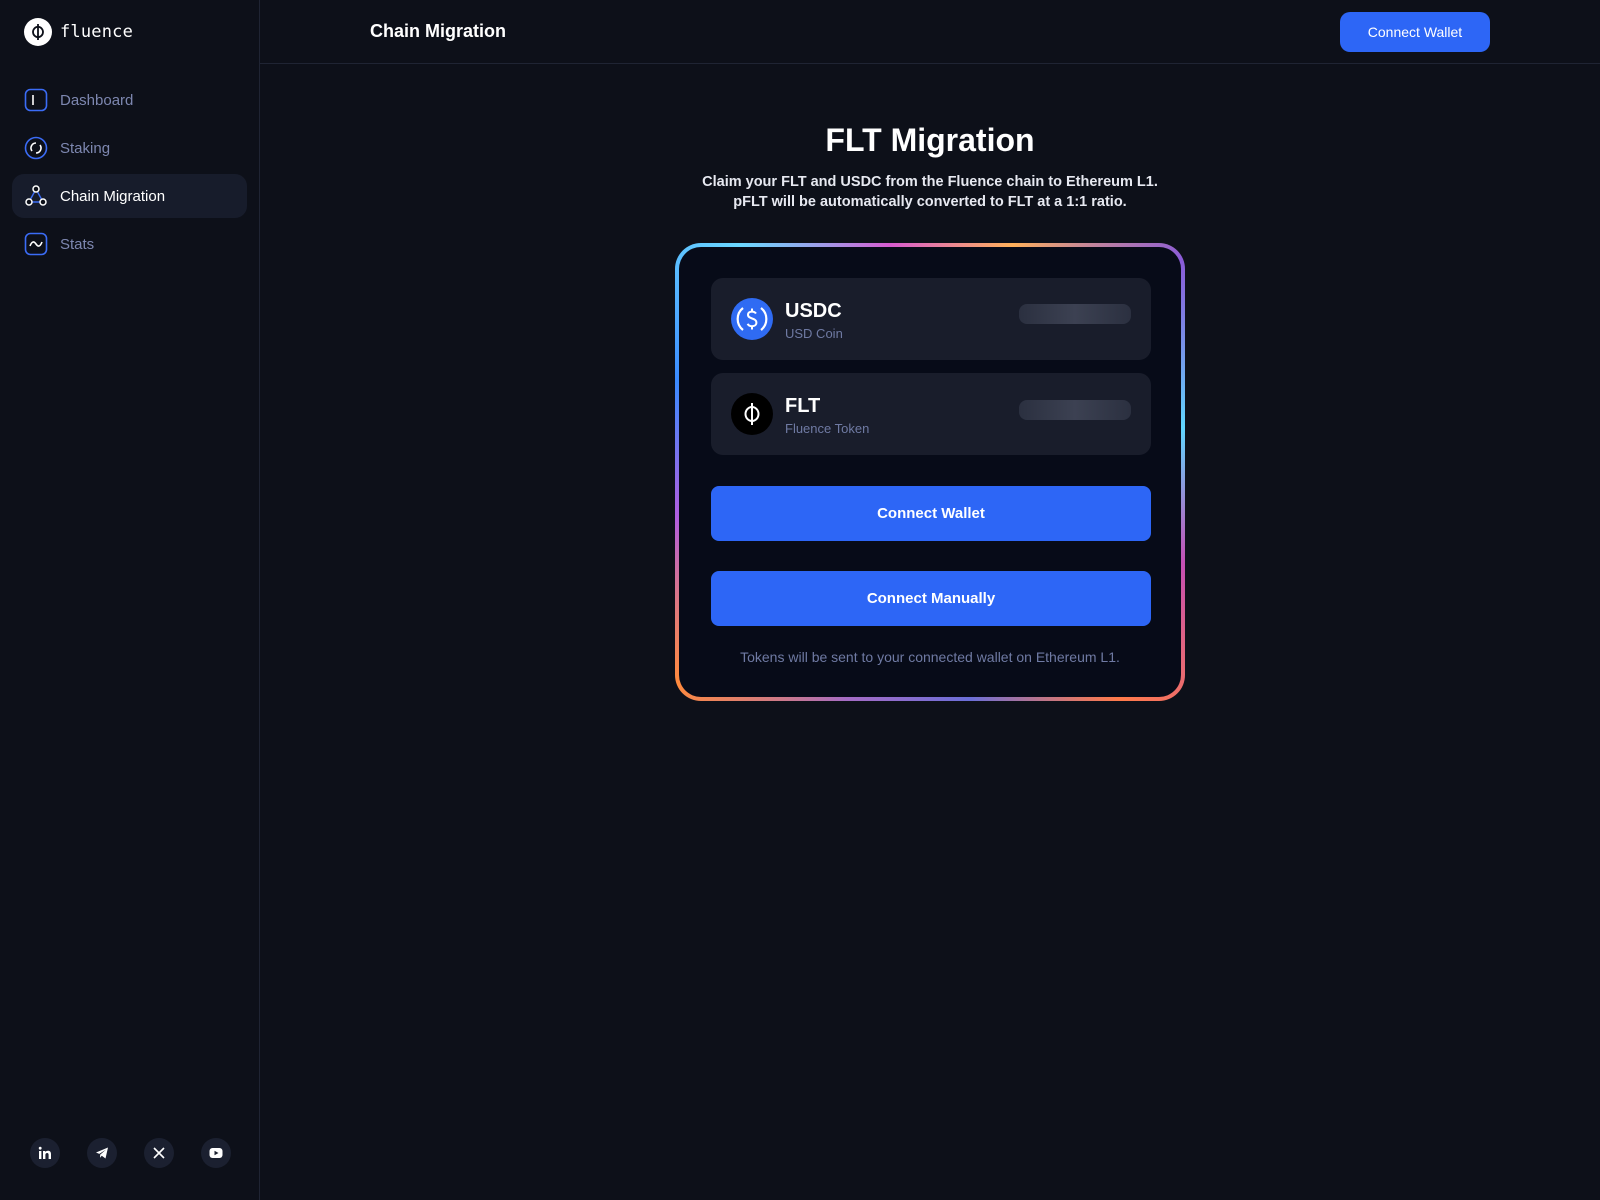  Describe the element at coordinates (129, 244) in the screenshot. I see `sidebar-item-stats: Stats` at that location.